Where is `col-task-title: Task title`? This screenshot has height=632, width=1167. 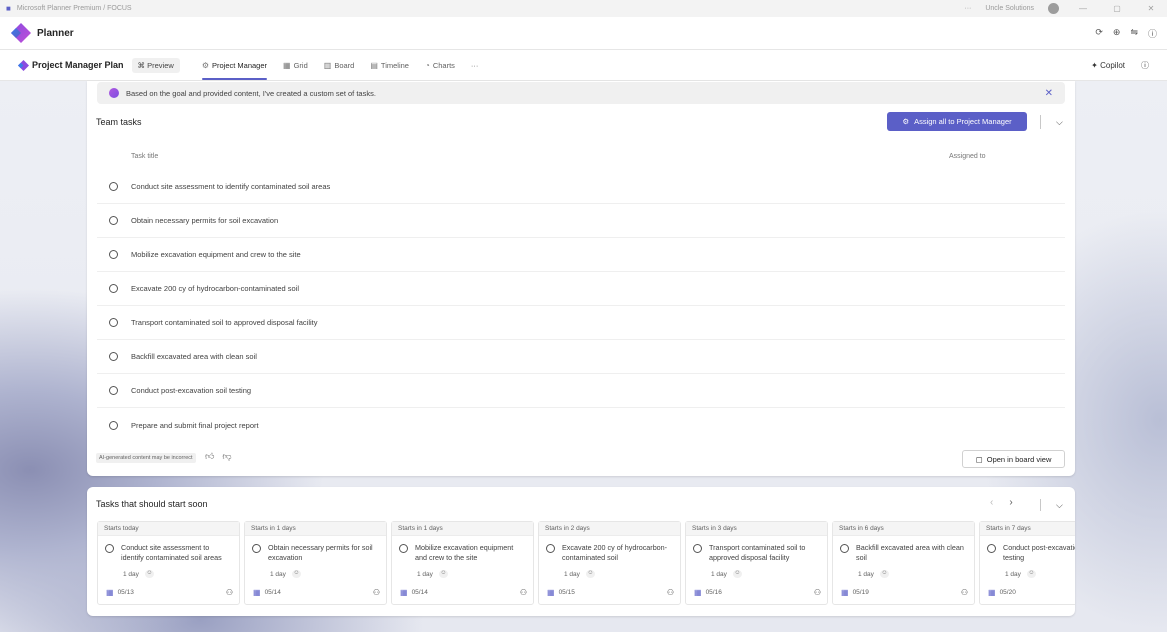
col-task-title: Task title is located at coordinates (144, 156).